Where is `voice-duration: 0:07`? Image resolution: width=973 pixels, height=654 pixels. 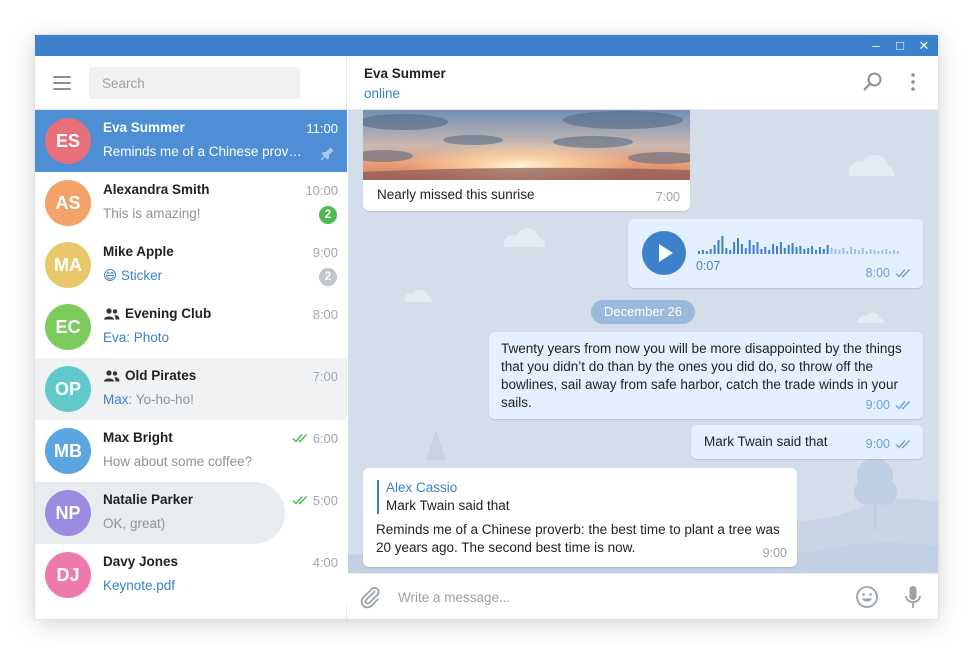
voice-duration: 0:07 is located at coordinates (708, 266).